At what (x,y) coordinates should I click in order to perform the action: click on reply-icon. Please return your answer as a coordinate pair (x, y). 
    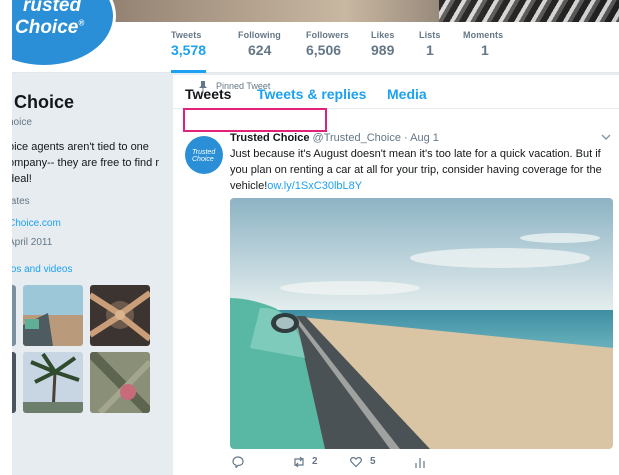
    Looking at the image, I should click on (238, 462).